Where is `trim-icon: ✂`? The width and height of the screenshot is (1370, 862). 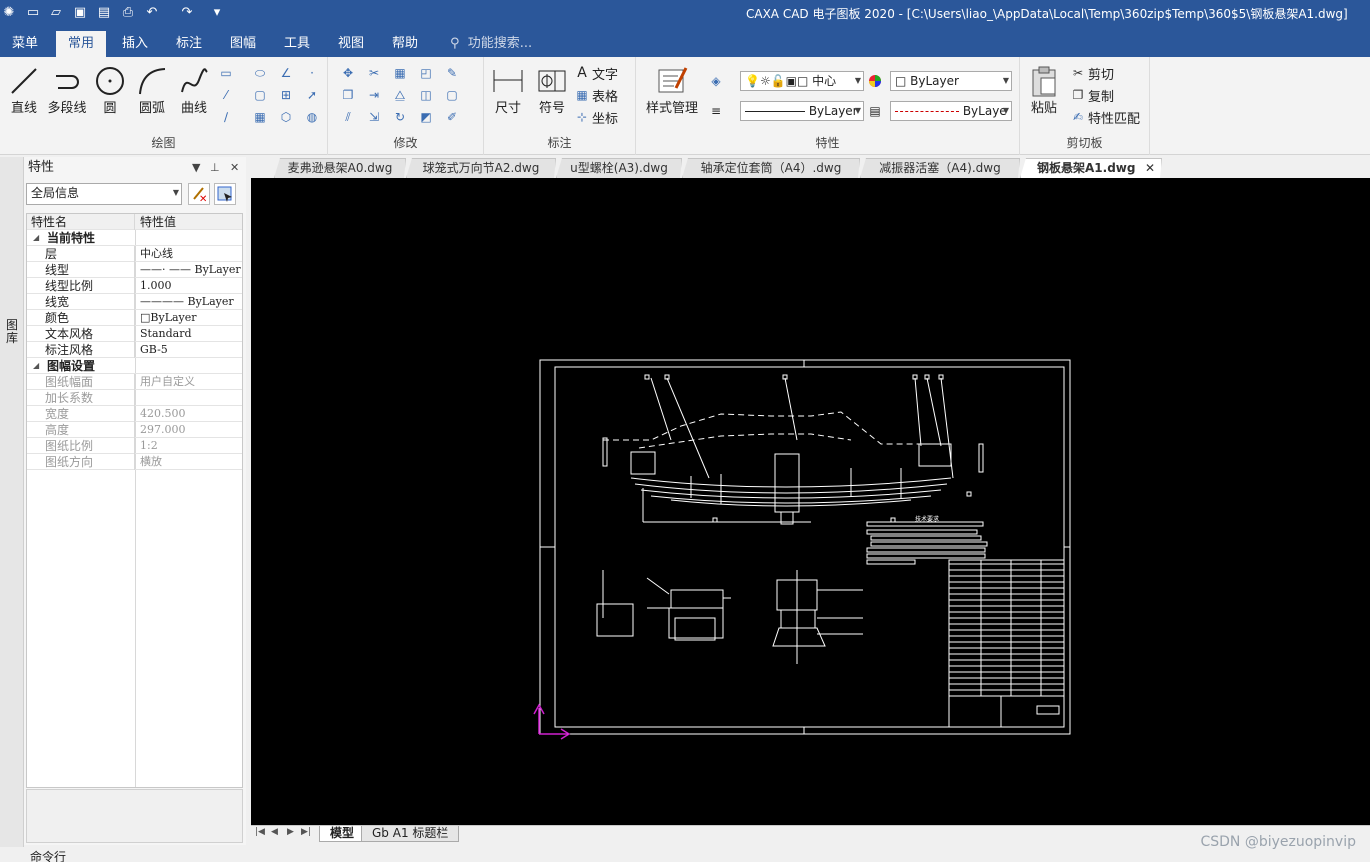 trim-icon: ✂ is located at coordinates (374, 73).